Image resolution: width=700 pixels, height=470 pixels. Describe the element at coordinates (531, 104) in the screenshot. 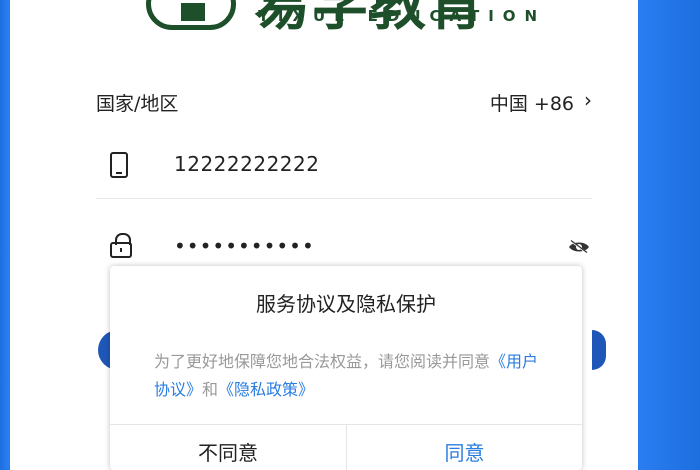

I see `region-value: 中国 +86` at that location.